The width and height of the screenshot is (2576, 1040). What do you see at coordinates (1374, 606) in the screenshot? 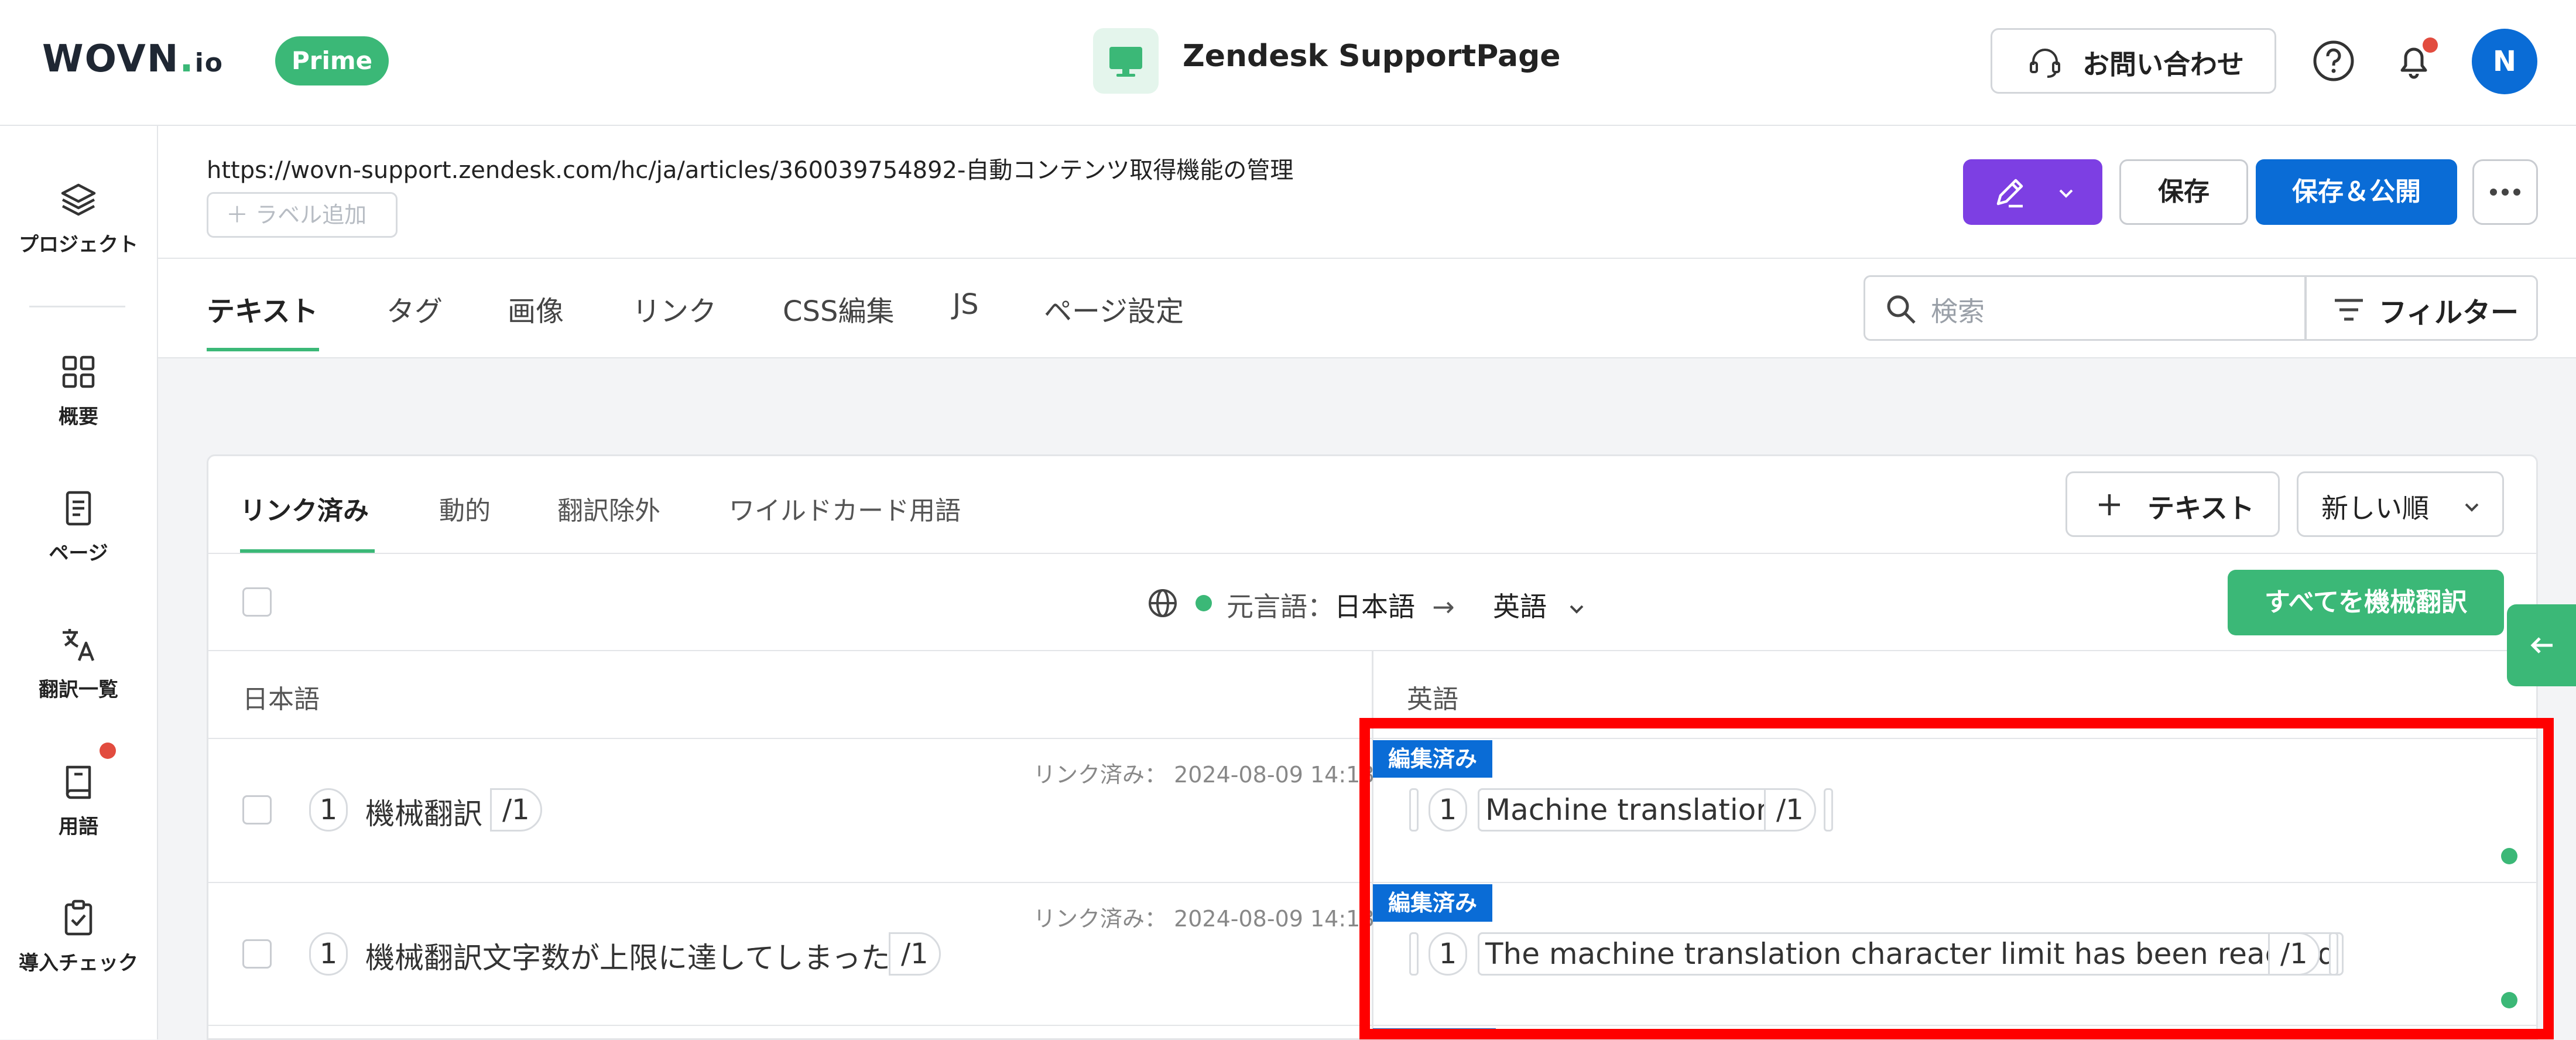
I see `source-language-name: 日本語` at bounding box center [1374, 606].